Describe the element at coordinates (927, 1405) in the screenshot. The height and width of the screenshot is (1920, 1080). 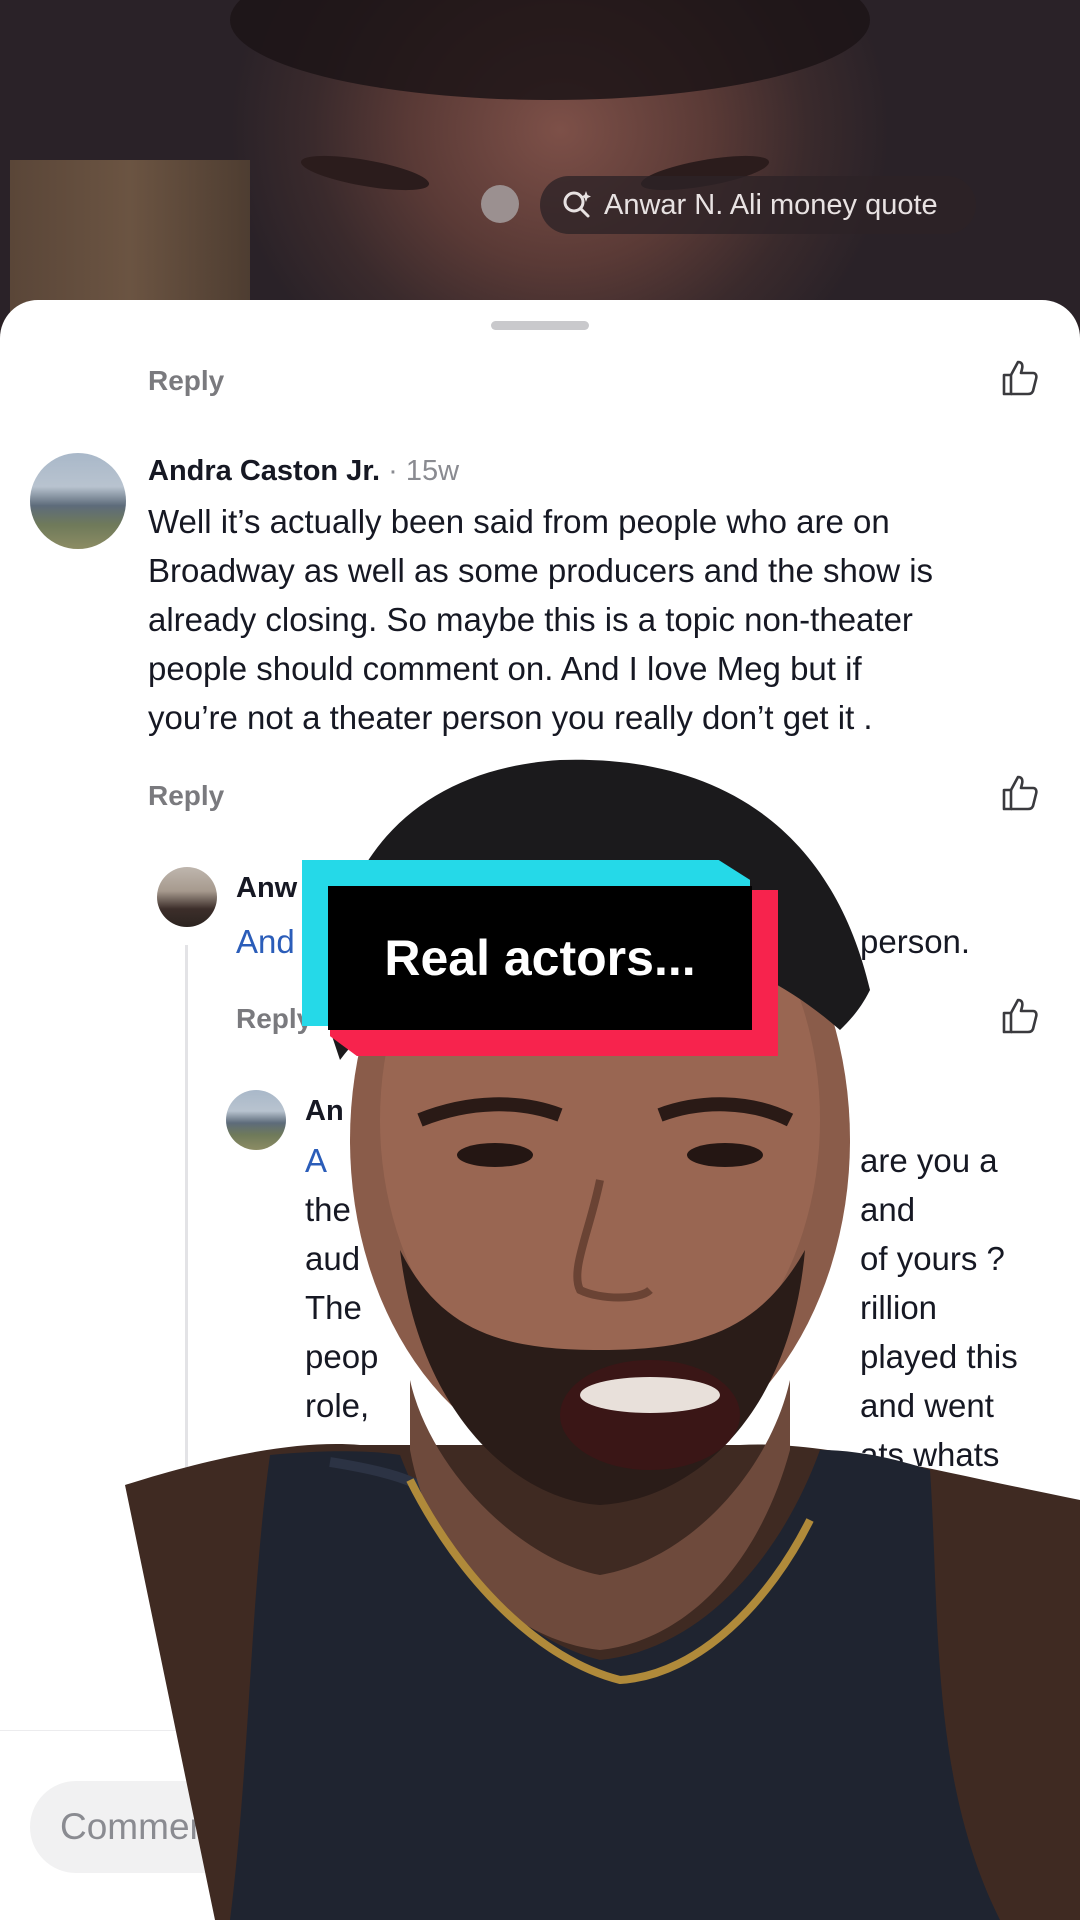
I see `text-fragment: and went` at that location.